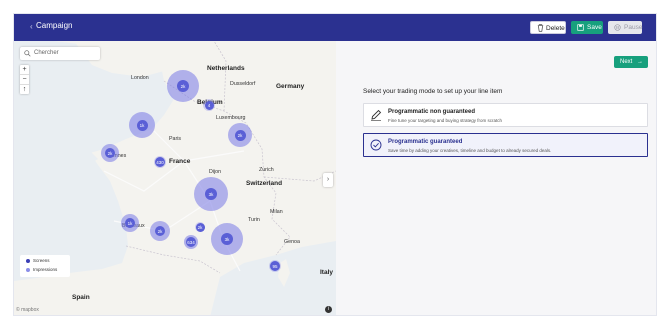 This screenshot has width=670, height=330. What do you see at coordinates (292, 242) in the screenshot?
I see `map-label-genoa: Genoa` at bounding box center [292, 242].